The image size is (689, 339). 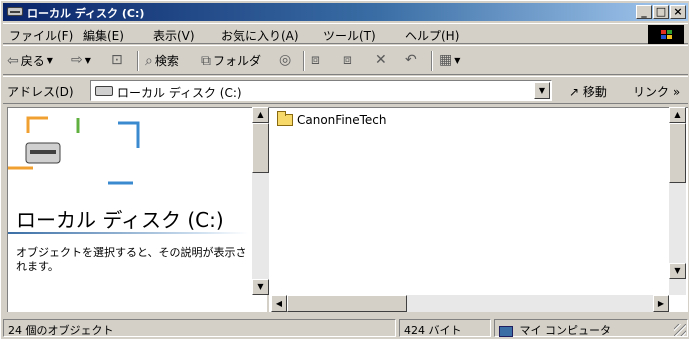 What do you see at coordinates (285, 118) in the screenshot?
I see `folder-icon` at bounding box center [285, 118].